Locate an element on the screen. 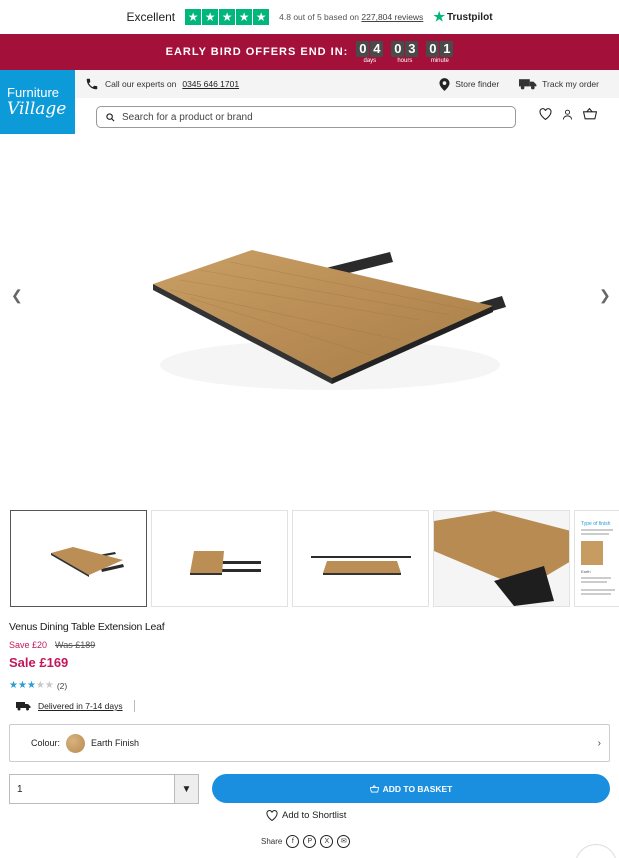  thumbnail-image: Type of finish Earth is located at coordinates (598, 558).